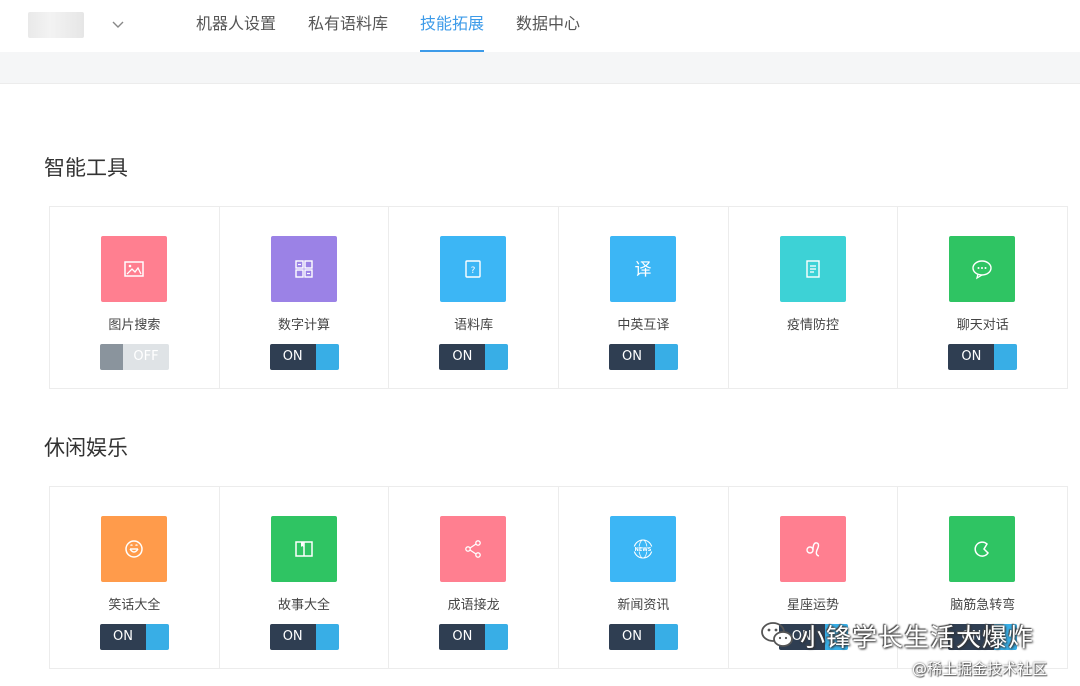 This screenshot has width=1080, height=686. Describe the element at coordinates (118, 24) in the screenshot. I see `chevron-down-icon` at that location.